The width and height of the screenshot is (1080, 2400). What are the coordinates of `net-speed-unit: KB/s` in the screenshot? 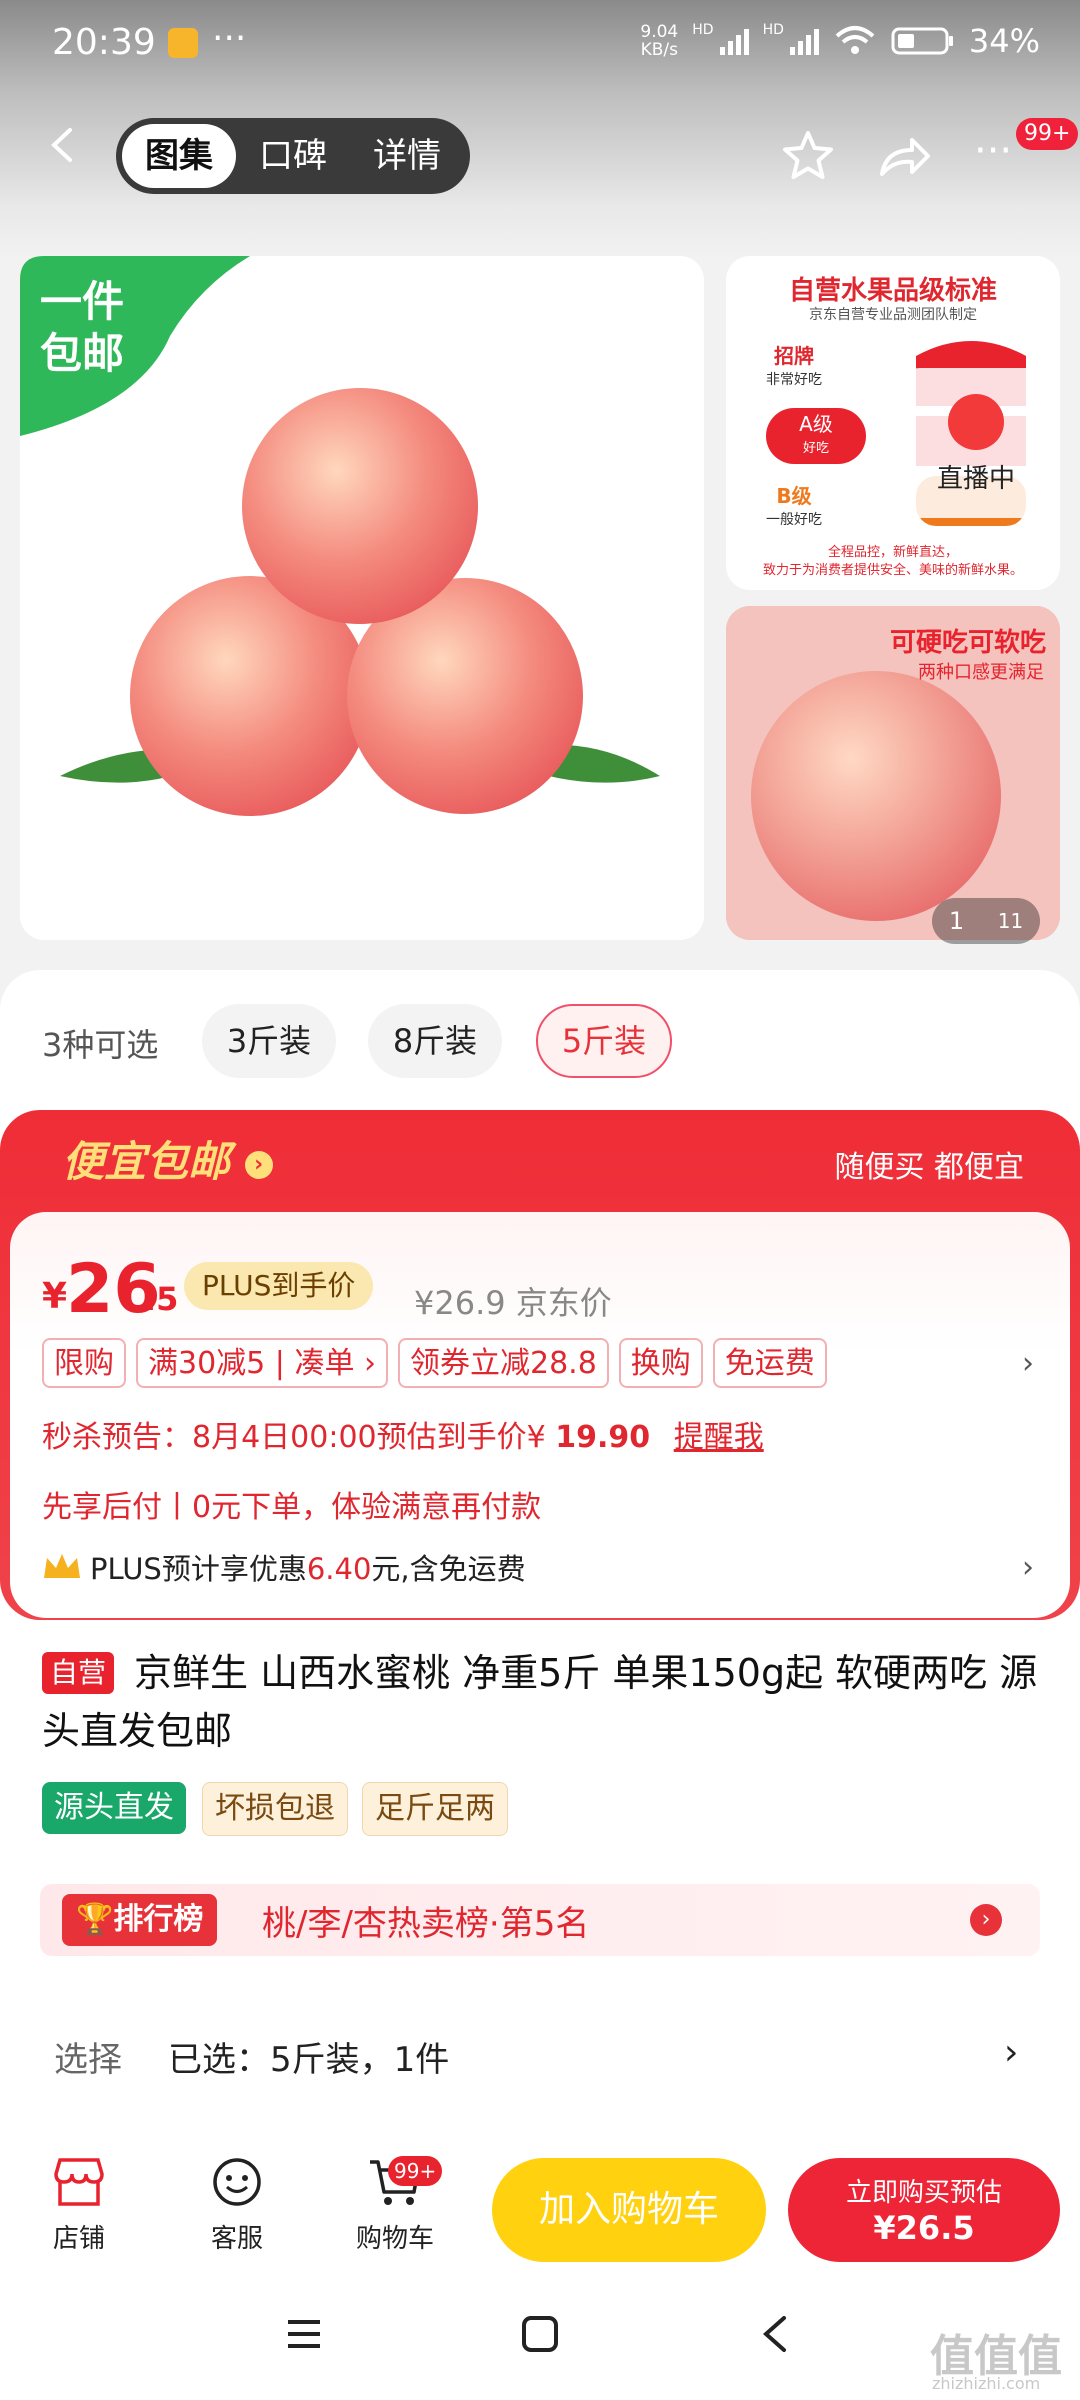 It's located at (659, 50).